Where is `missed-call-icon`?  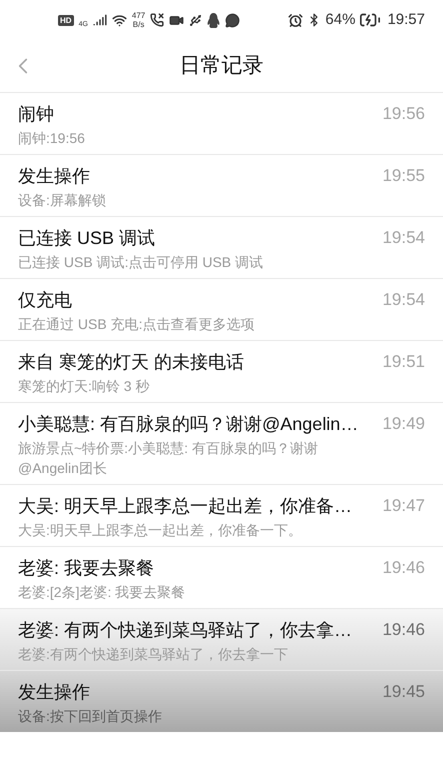 missed-call-icon is located at coordinates (157, 20).